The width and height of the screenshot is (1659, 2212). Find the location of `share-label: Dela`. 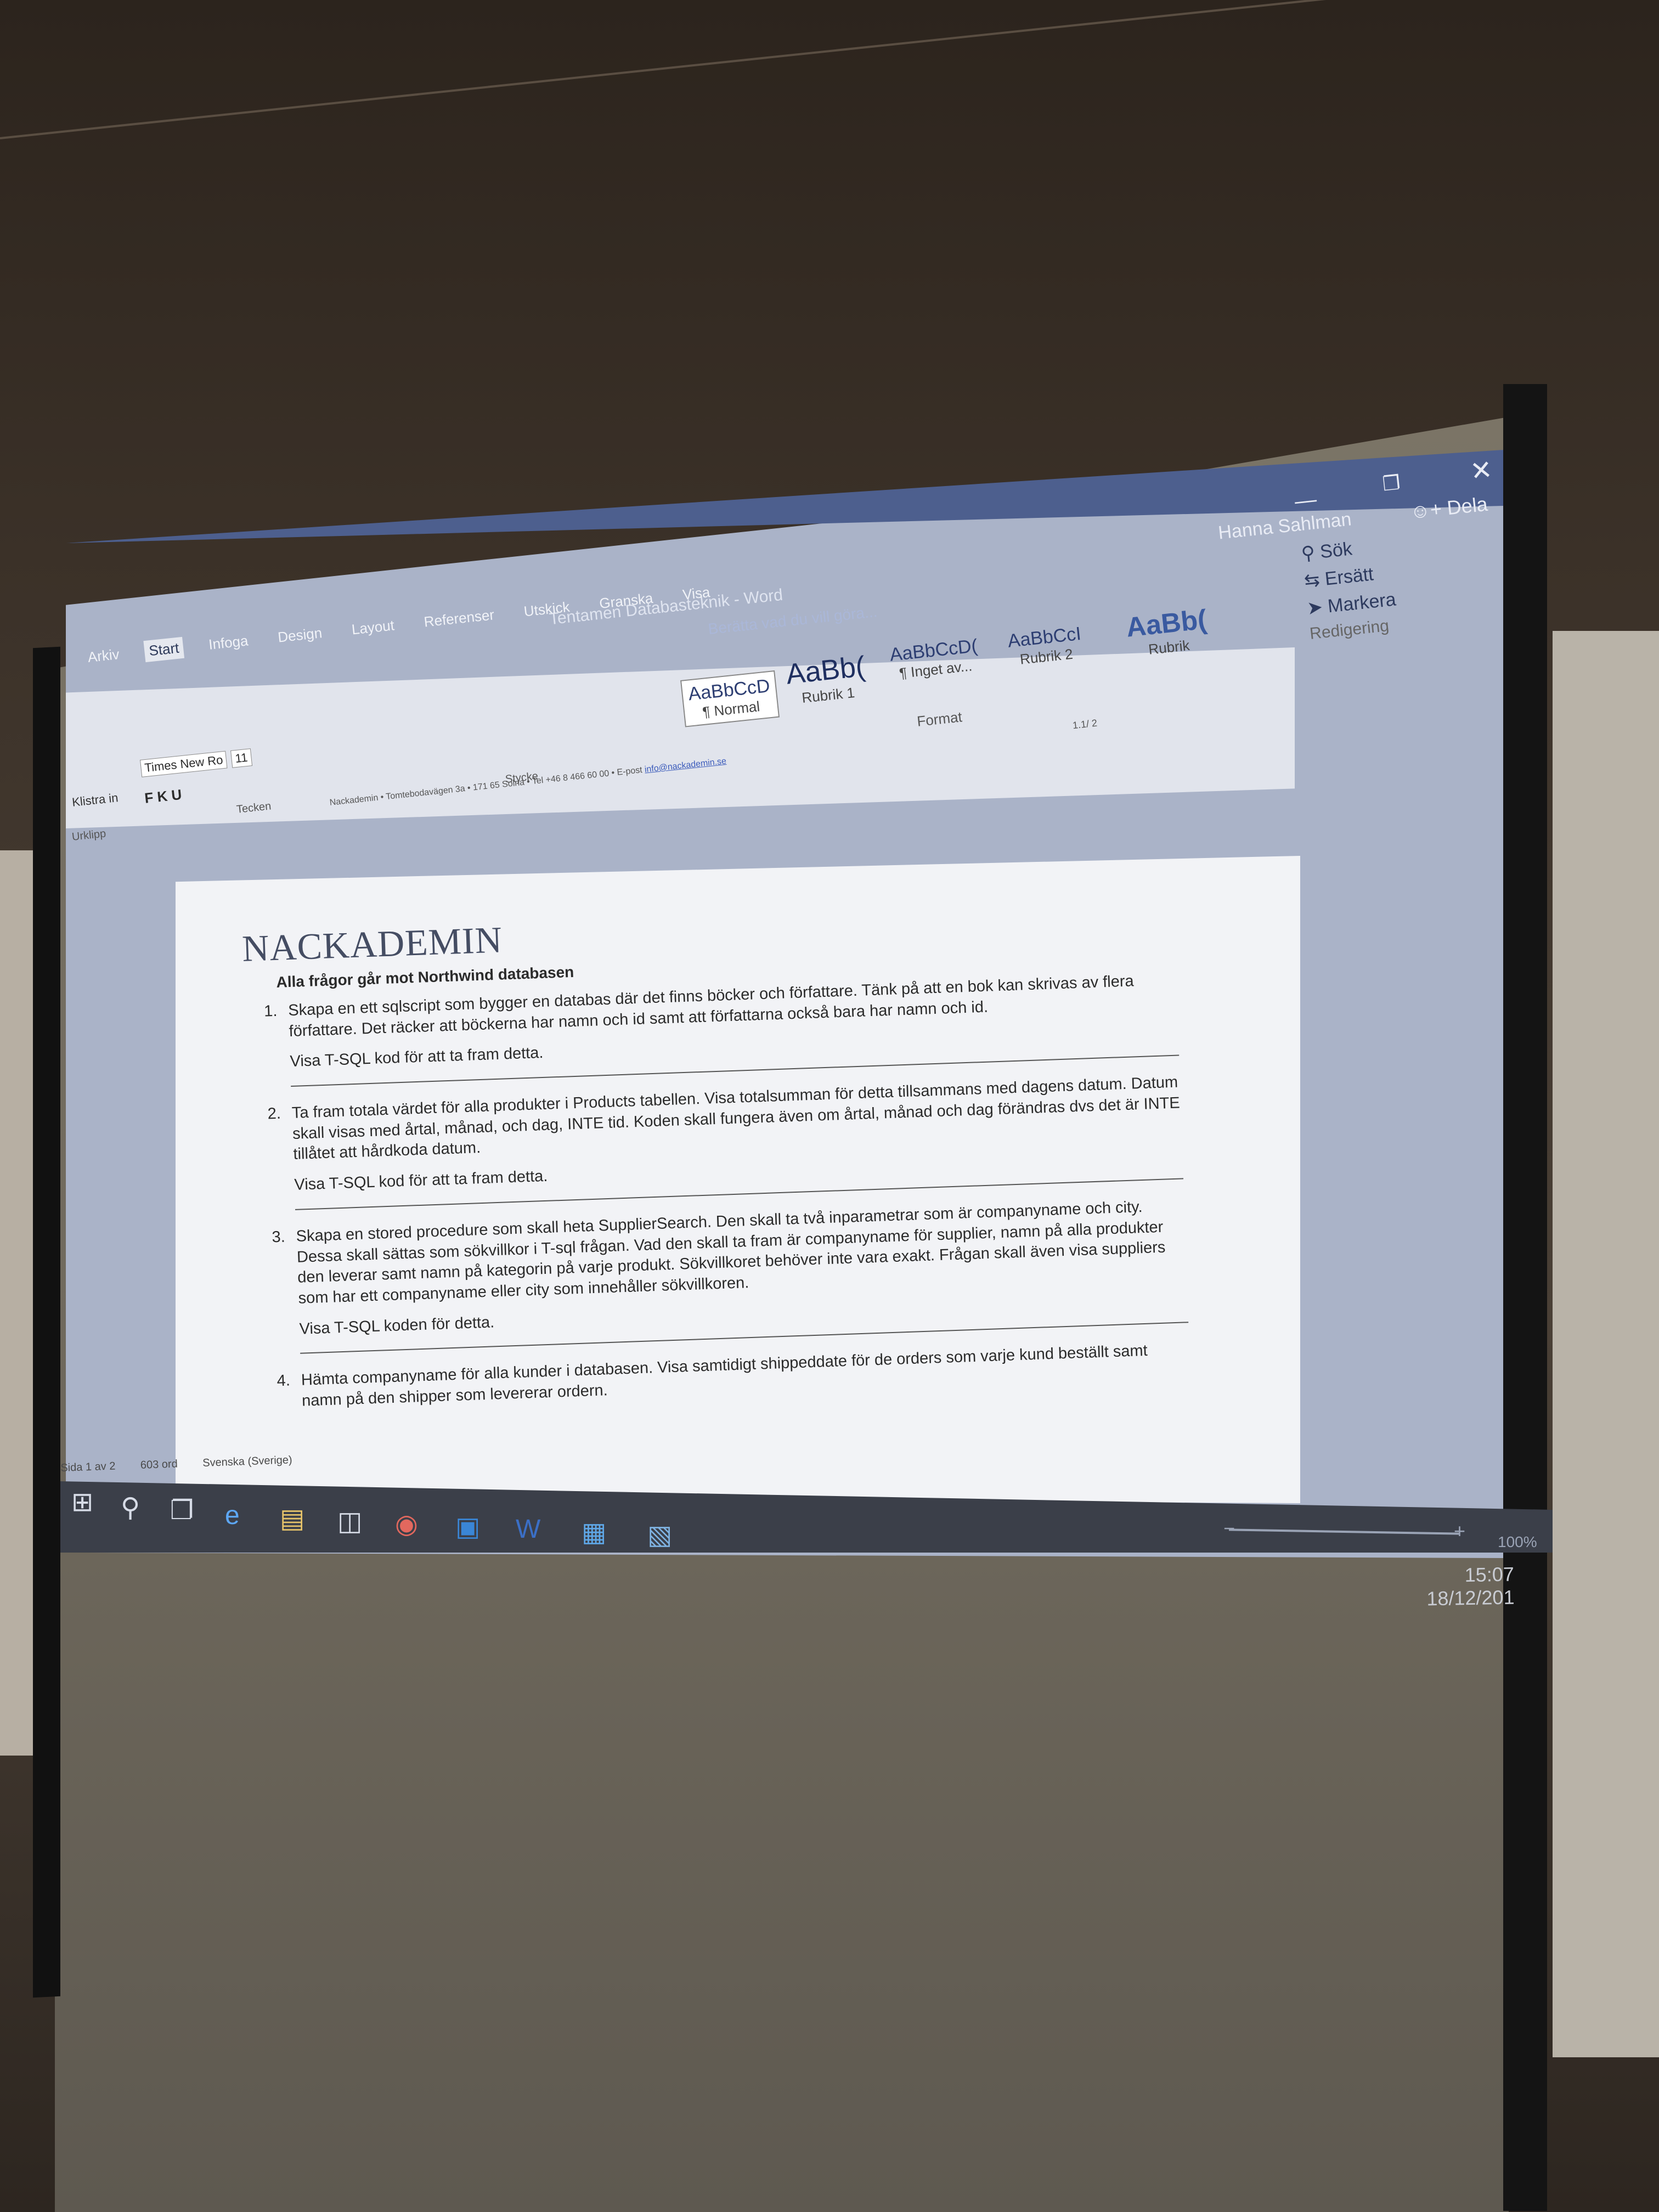

share-label: Dela is located at coordinates (1468, 506).